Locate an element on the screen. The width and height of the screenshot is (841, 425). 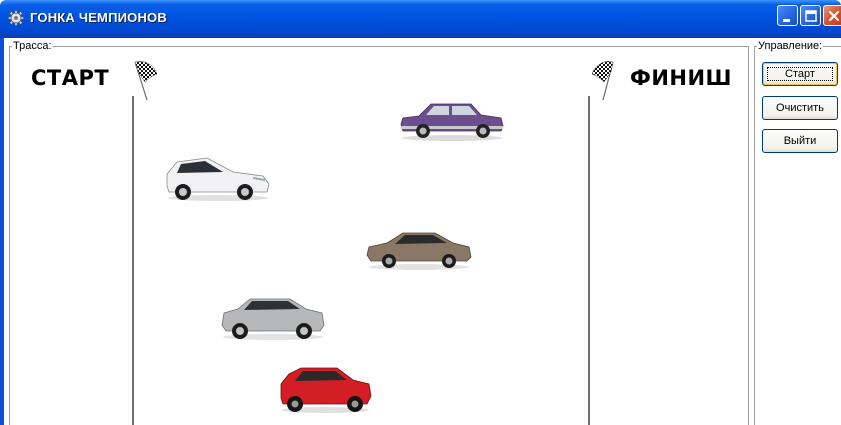
start-line is located at coordinates (133, 260).